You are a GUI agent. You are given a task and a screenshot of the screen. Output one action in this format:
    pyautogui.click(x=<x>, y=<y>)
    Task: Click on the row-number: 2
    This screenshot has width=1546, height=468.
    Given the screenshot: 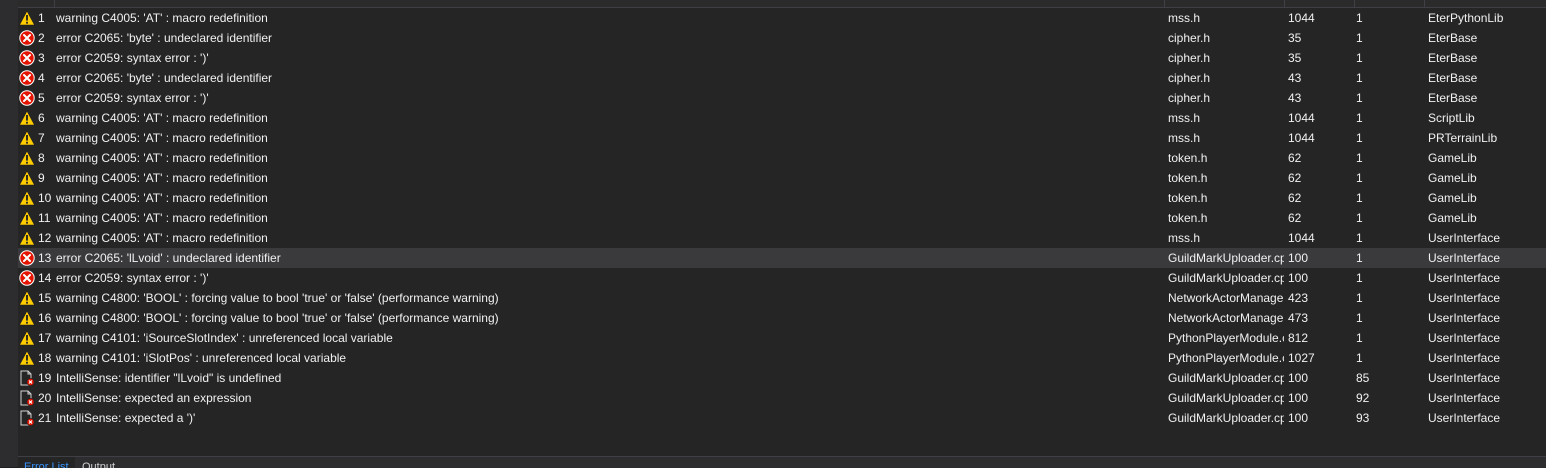 What is the action you would take?
    pyautogui.click(x=41, y=38)
    